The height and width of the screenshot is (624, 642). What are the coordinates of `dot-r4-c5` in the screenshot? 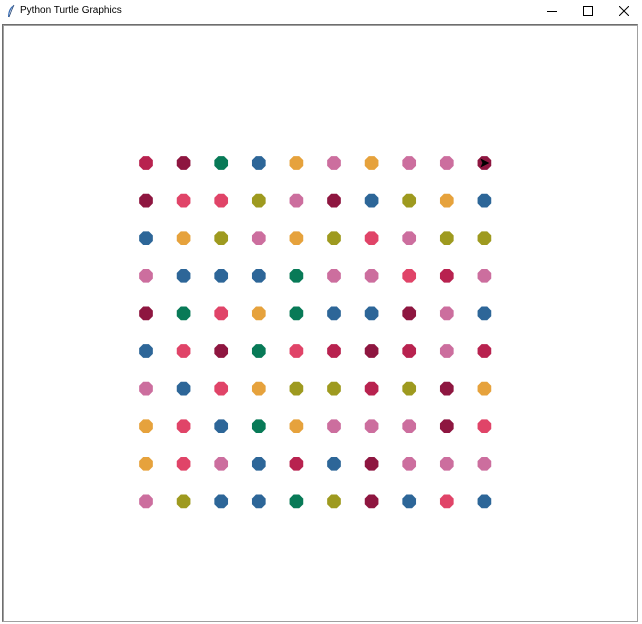 It's located at (296, 275).